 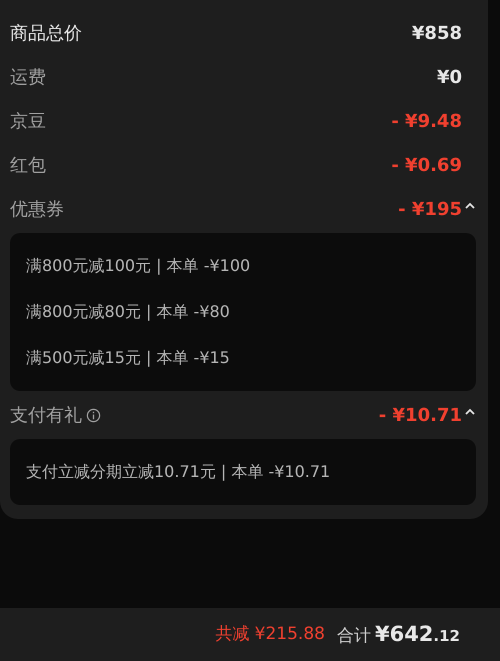 What do you see at coordinates (138, 266) in the screenshot?
I see `detail-text: 满800元减100元 | 本单 -¥100` at bounding box center [138, 266].